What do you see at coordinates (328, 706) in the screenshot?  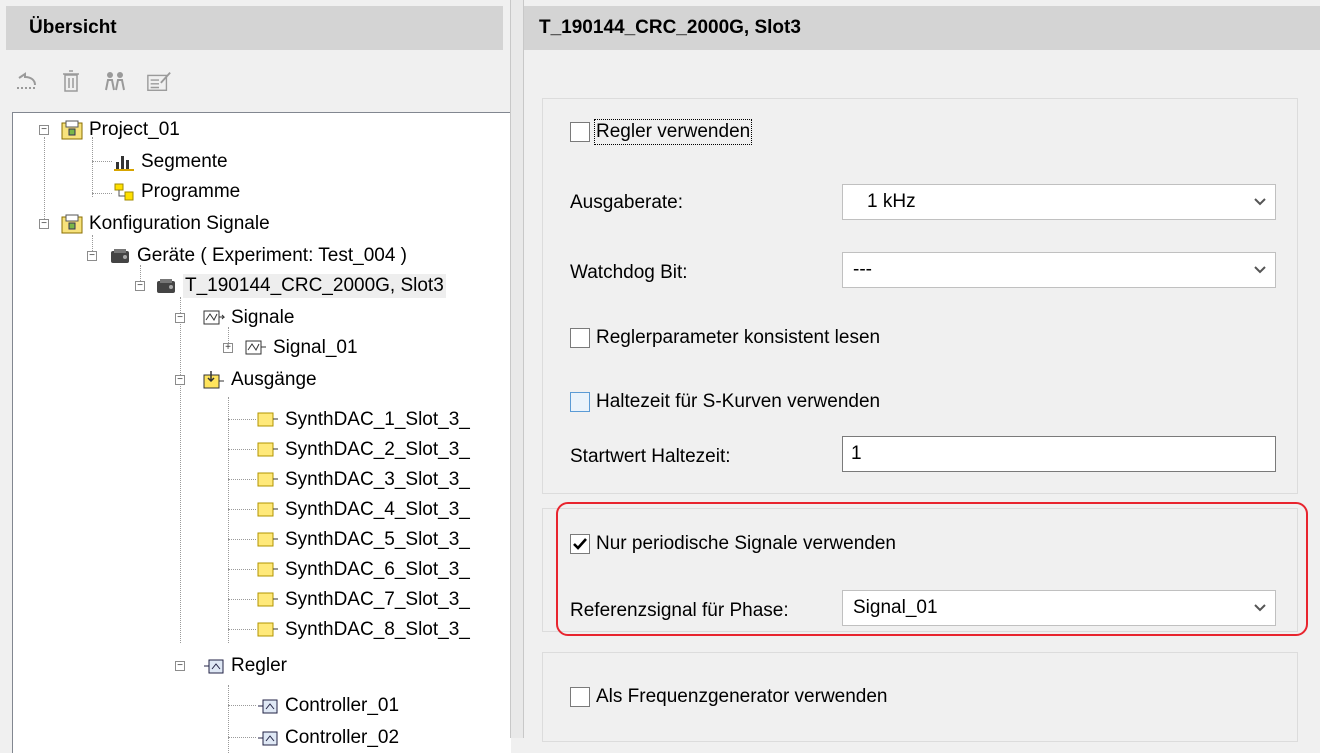 I see `tree-item-controller-01: Controller_01` at bounding box center [328, 706].